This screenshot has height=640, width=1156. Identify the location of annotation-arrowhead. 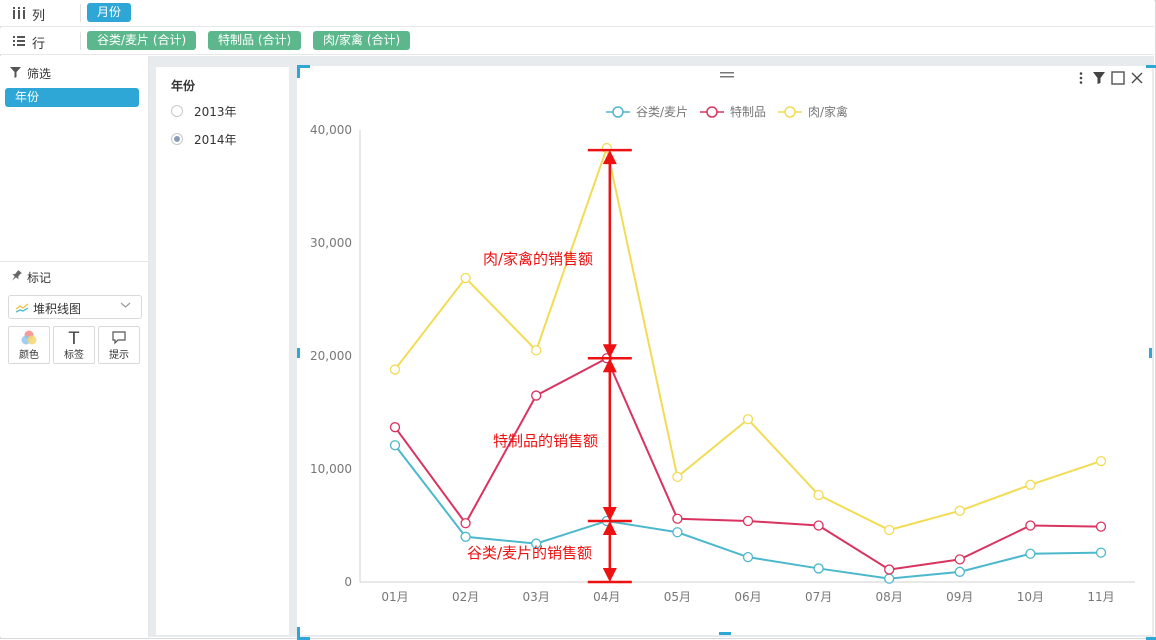
(609, 575).